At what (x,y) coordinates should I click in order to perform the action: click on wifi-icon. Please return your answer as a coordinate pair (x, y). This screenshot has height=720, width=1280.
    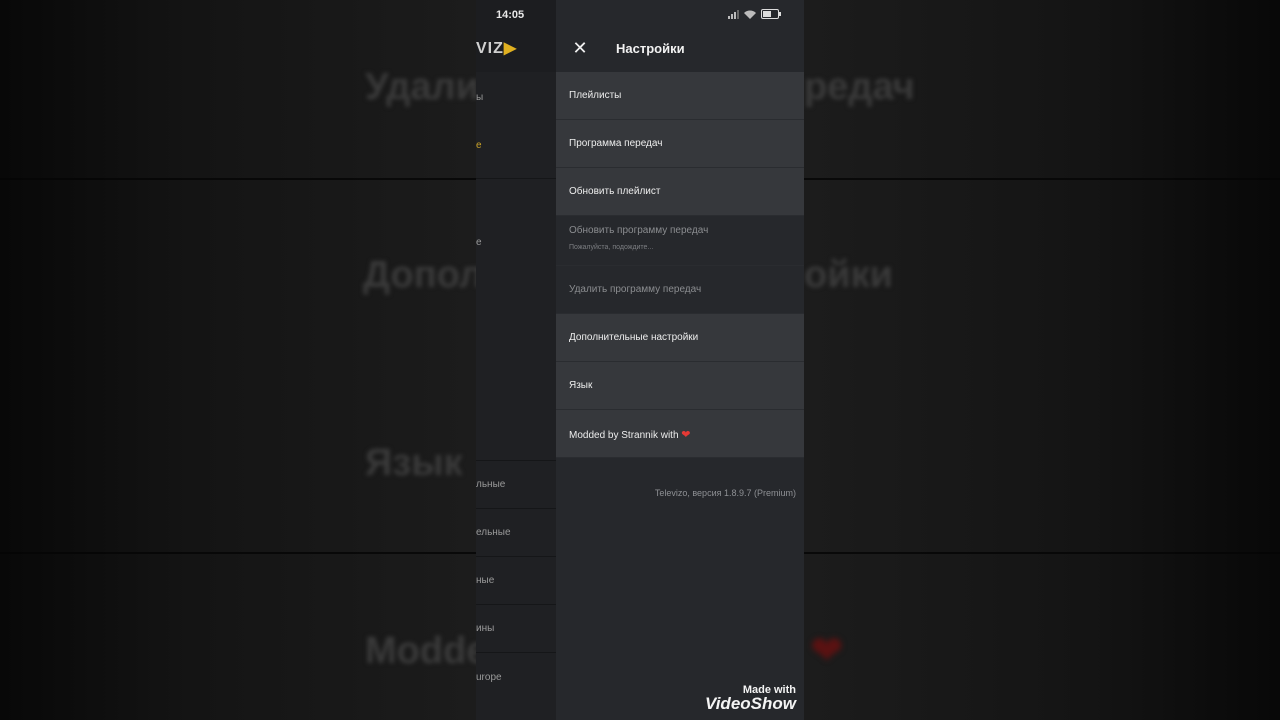
    Looking at the image, I should click on (750, 14).